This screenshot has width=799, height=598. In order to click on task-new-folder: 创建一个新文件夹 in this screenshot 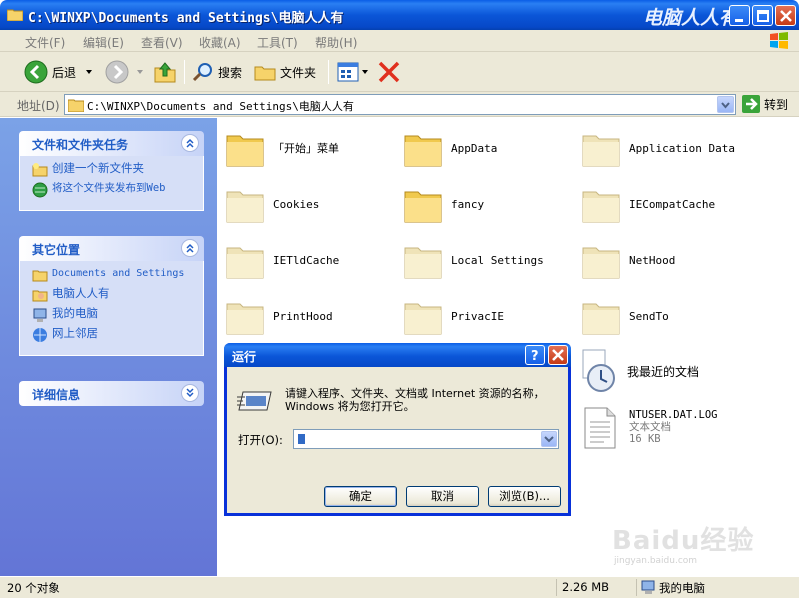, I will do `click(113, 170)`.